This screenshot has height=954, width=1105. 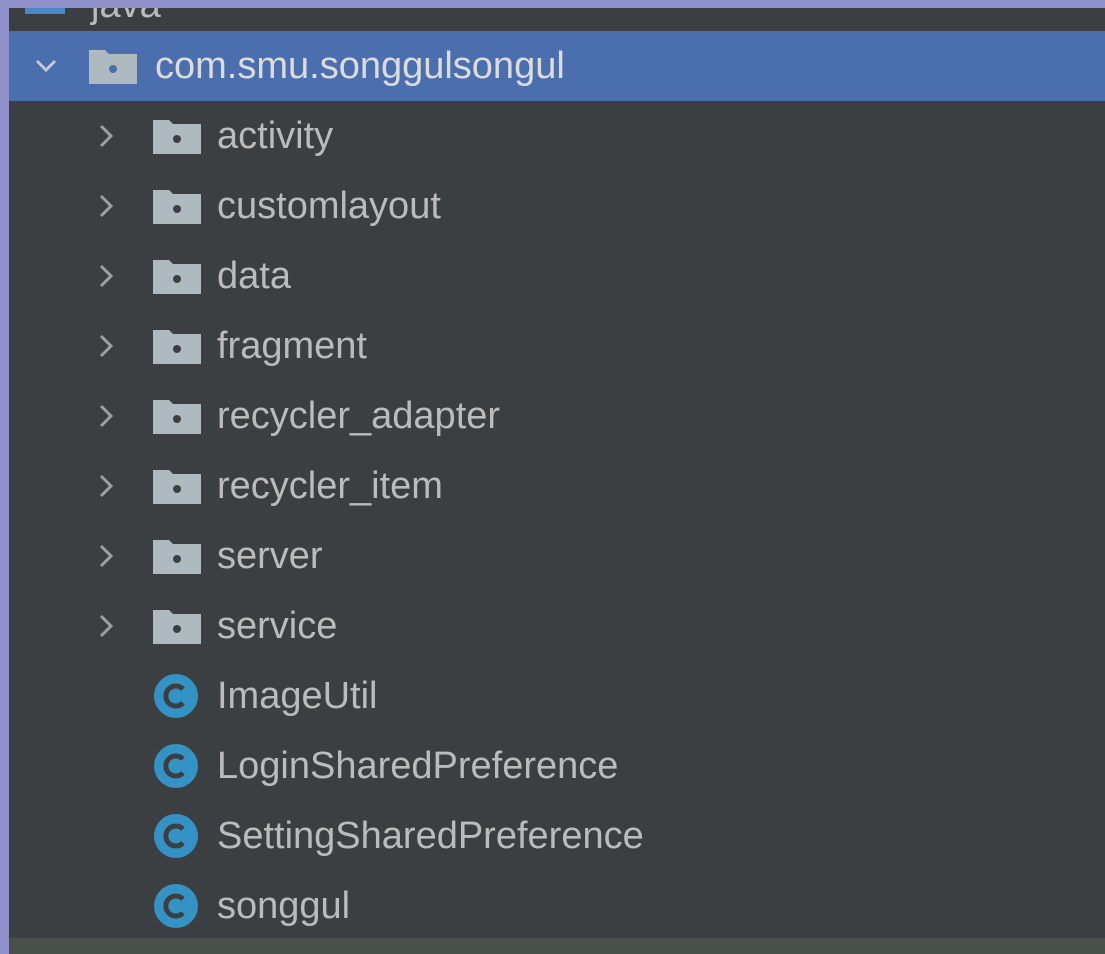 What do you see at coordinates (557, 556) in the screenshot?
I see `tree-item-package: server` at bounding box center [557, 556].